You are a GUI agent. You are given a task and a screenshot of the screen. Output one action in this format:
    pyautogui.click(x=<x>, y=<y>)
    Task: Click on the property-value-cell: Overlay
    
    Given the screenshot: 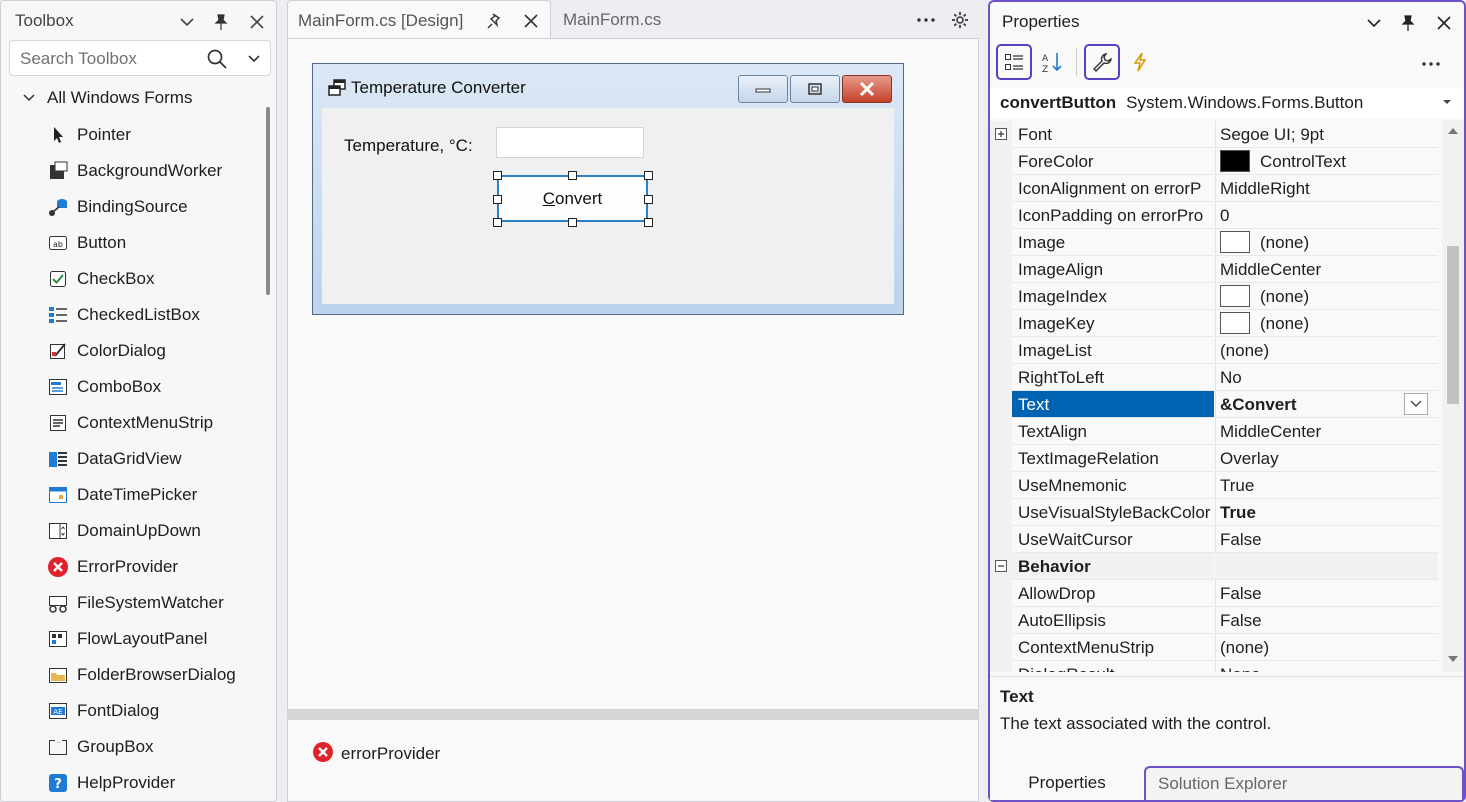 What is the action you would take?
    pyautogui.click(x=1326, y=458)
    